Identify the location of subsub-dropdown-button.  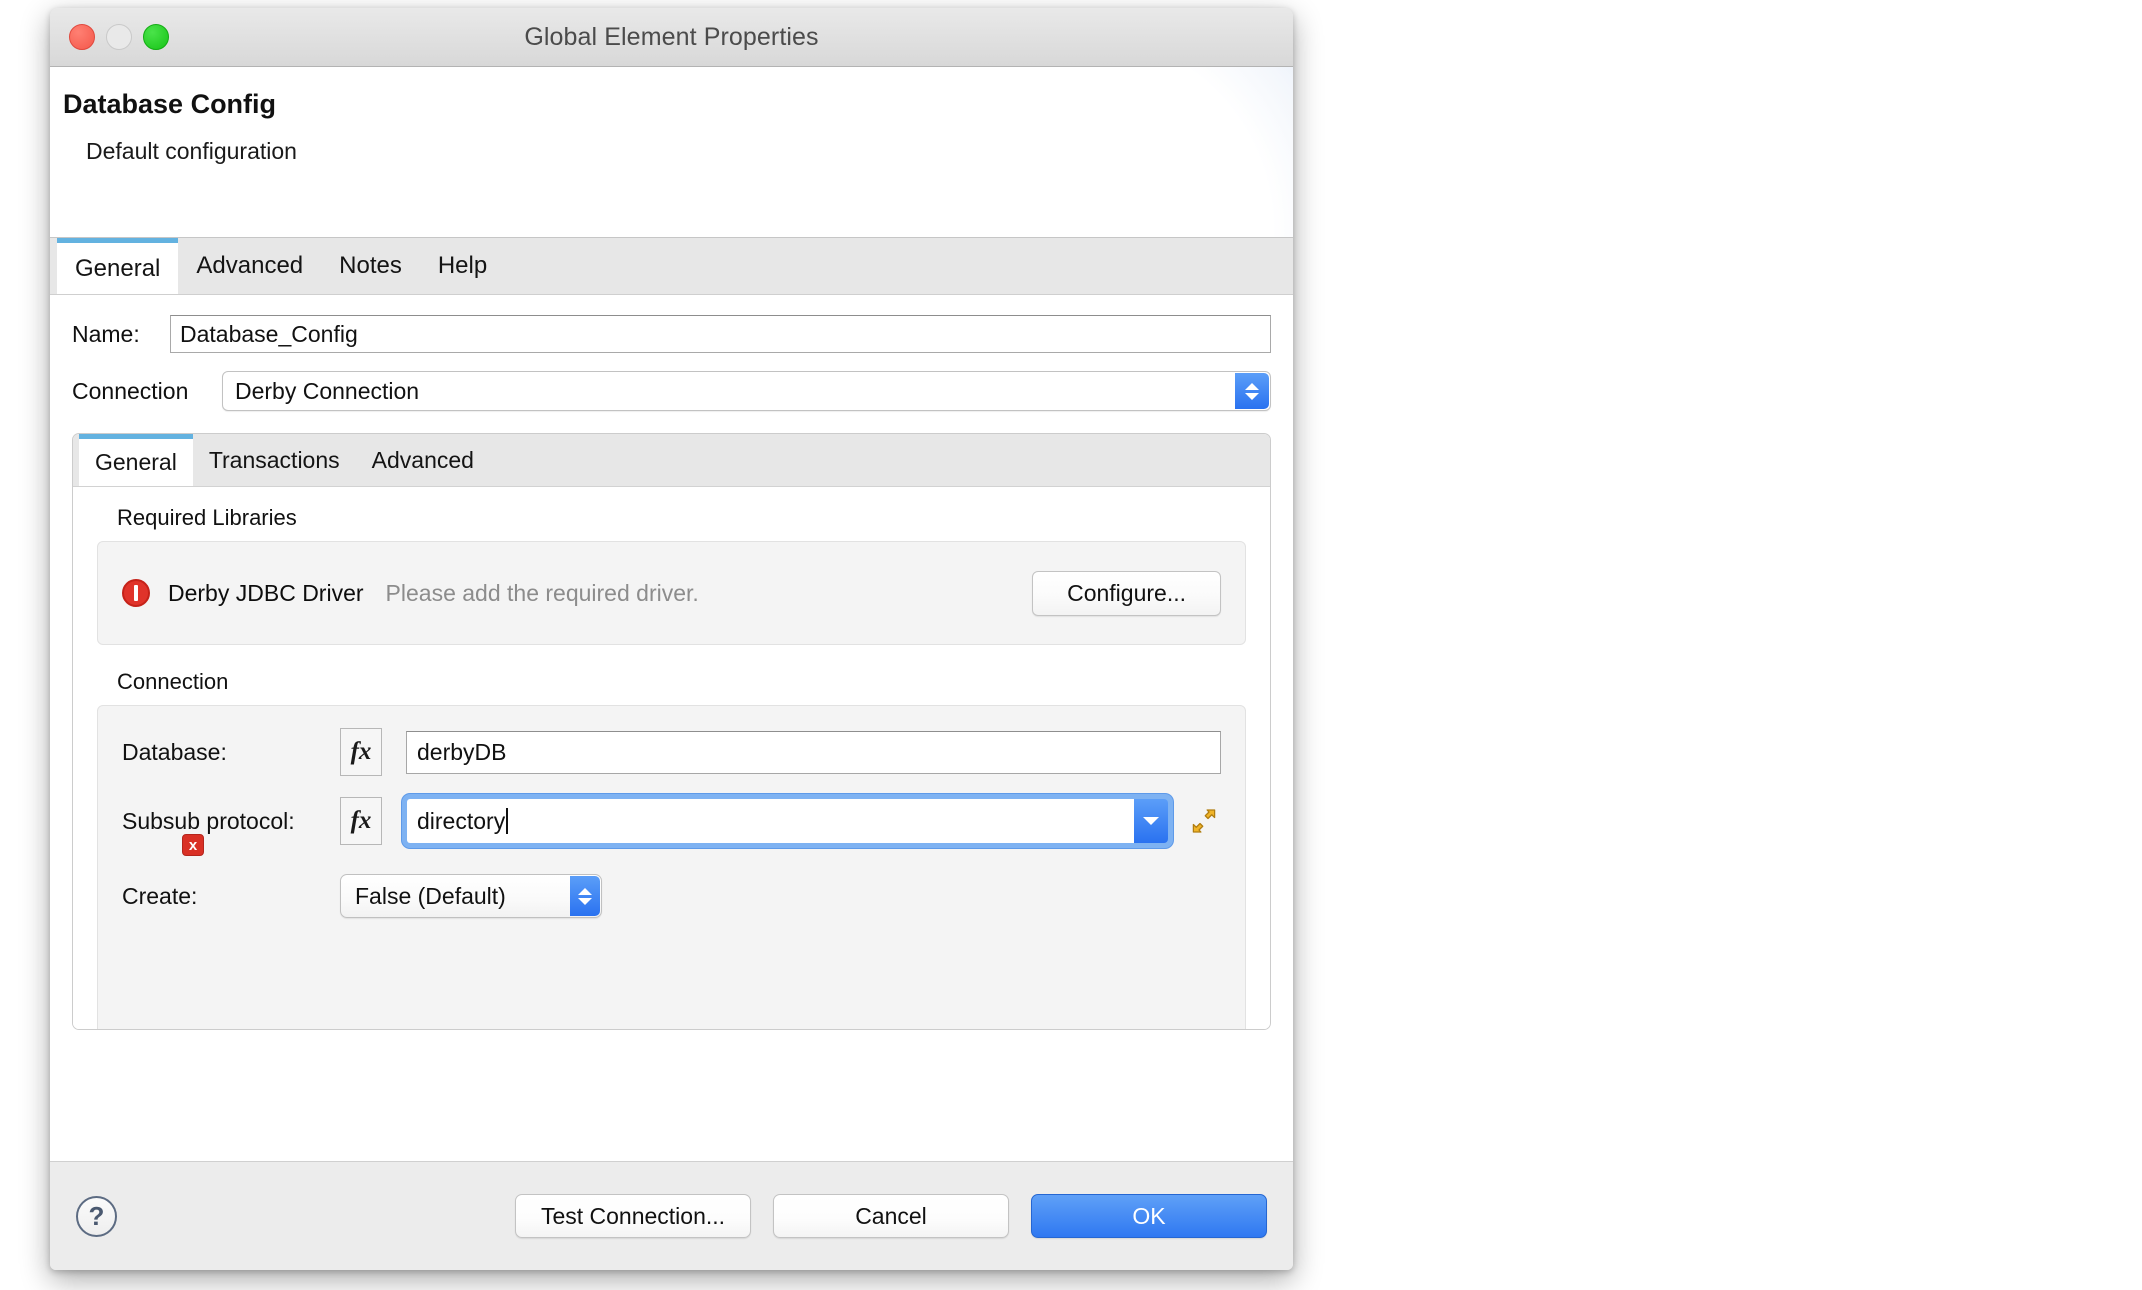
(1151, 821).